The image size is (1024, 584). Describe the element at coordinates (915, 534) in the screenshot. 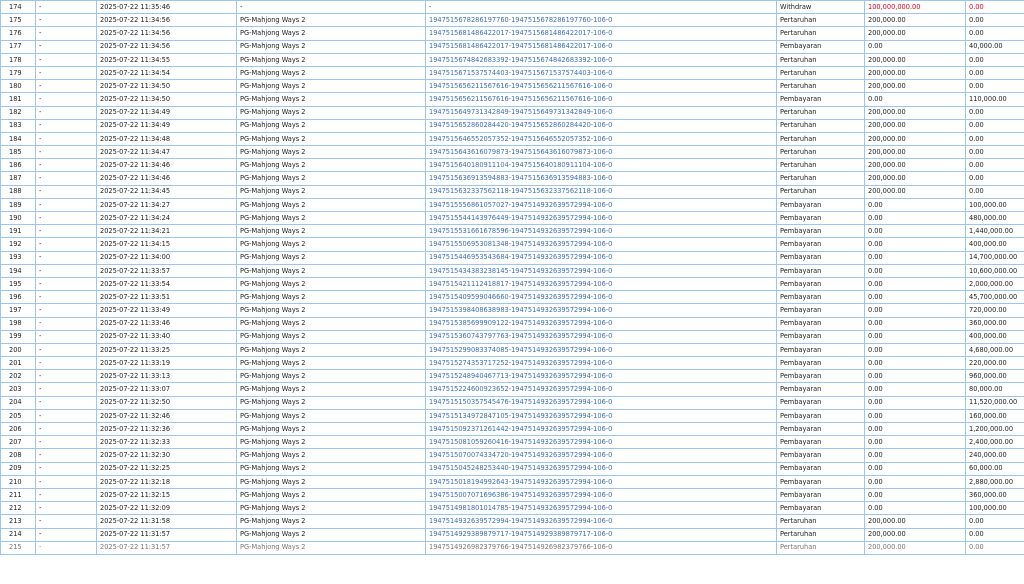

I see `debit-cell: 200,000.00` at that location.